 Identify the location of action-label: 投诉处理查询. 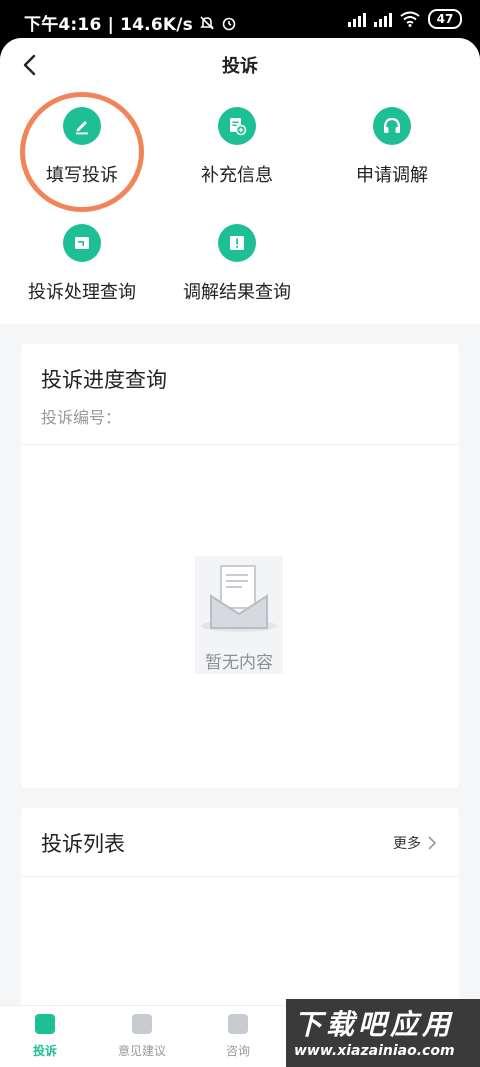
(82, 292).